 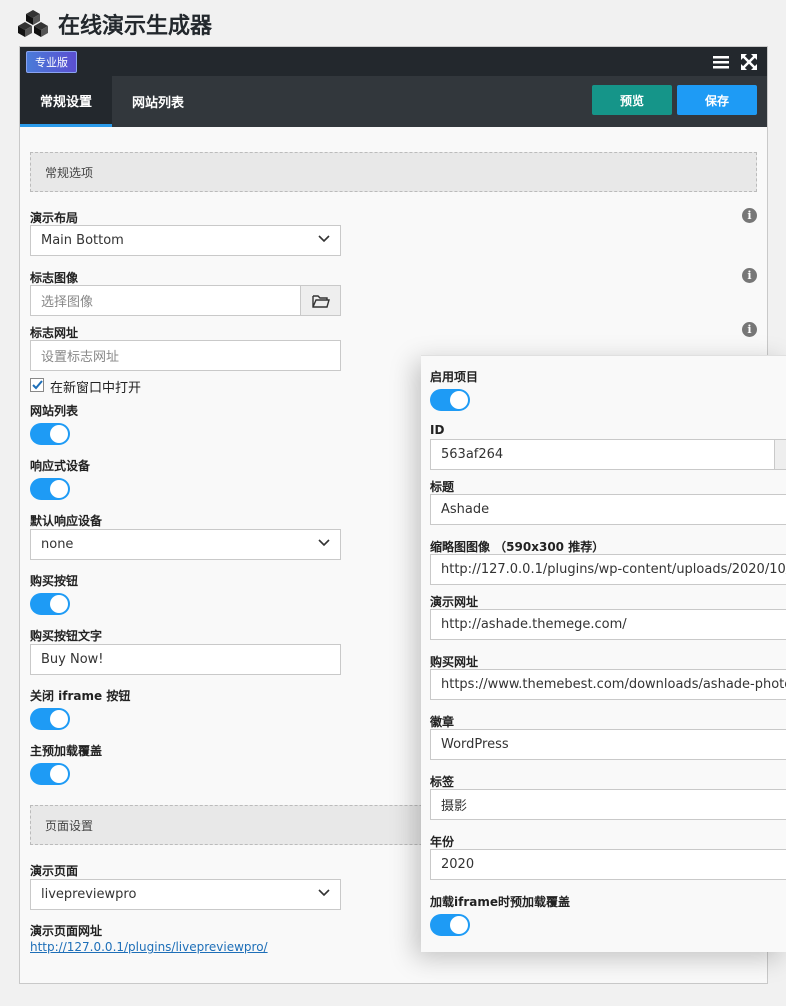 What do you see at coordinates (50, 489) in the screenshot?
I see `responsive-toggle` at bounding box center [50, 489].